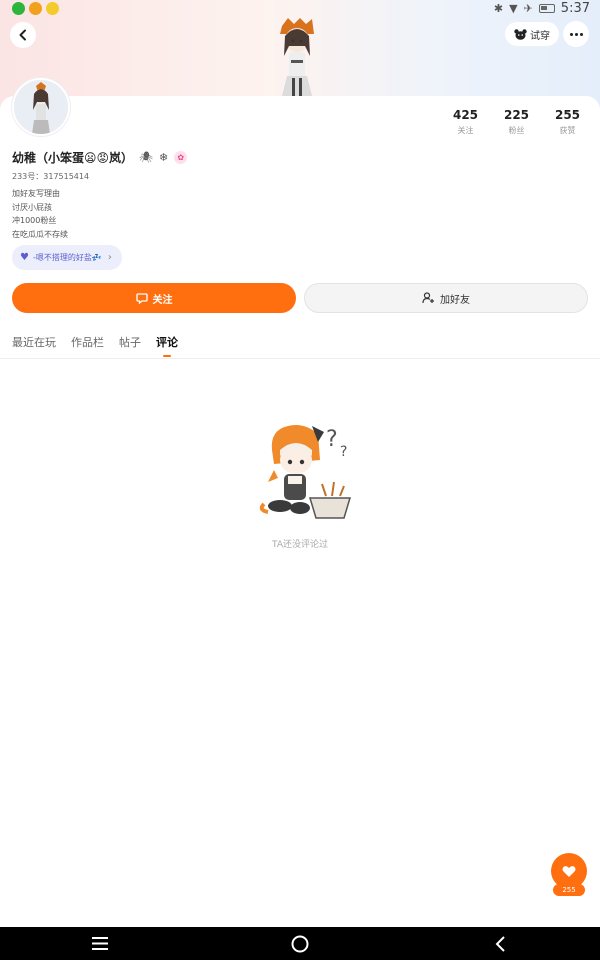  I want to click on back-button, so click(23, 35).